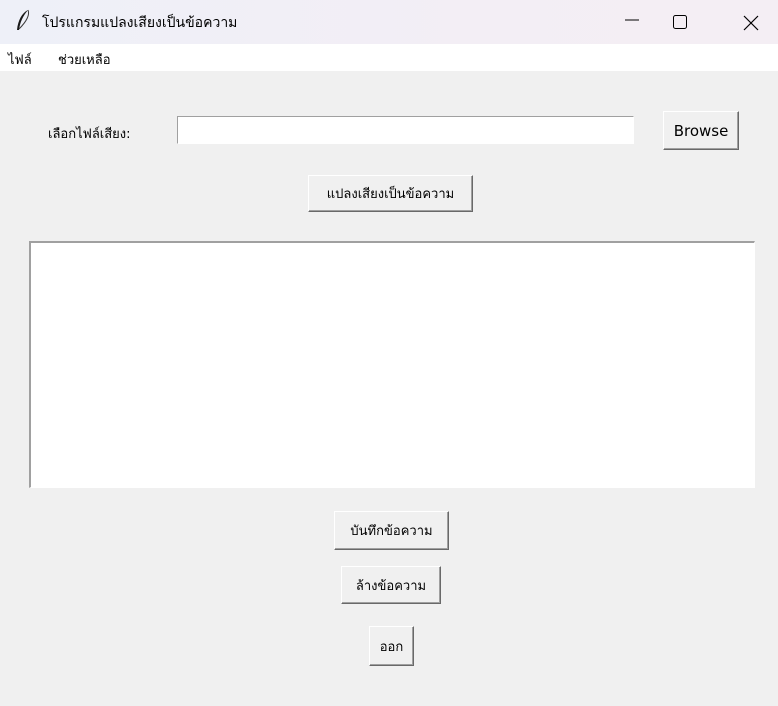  I want to click on window-title: โปรแกรมแปลงเสียงเป็นข้อความ, so click(140, 23).